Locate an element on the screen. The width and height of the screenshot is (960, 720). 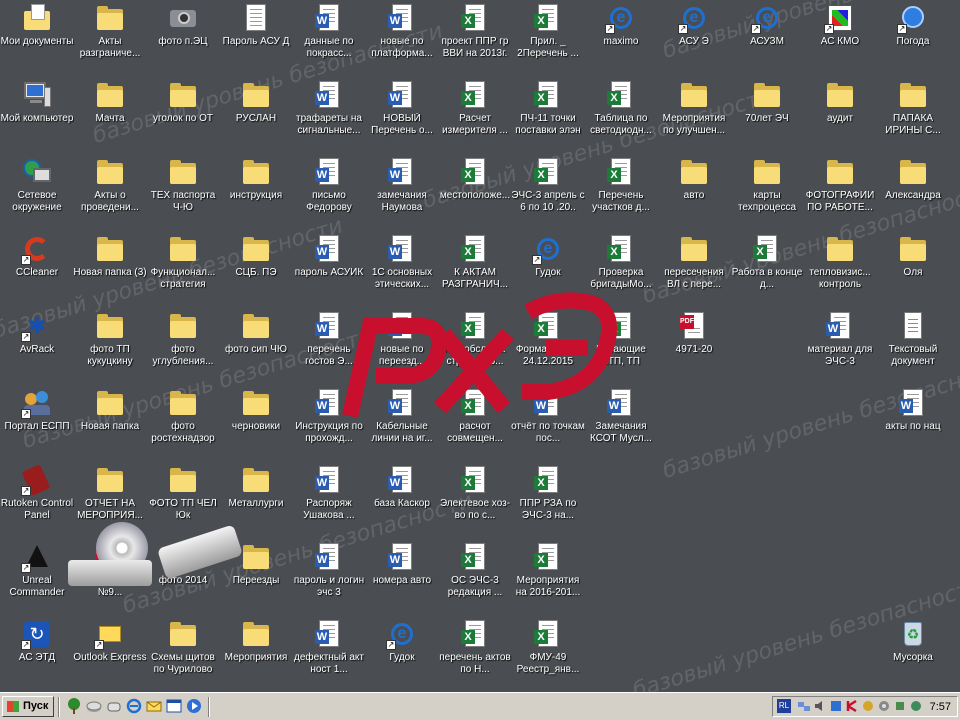
desktop-icon-notepad: Текстовый документ is located at coordinates (913, 339).